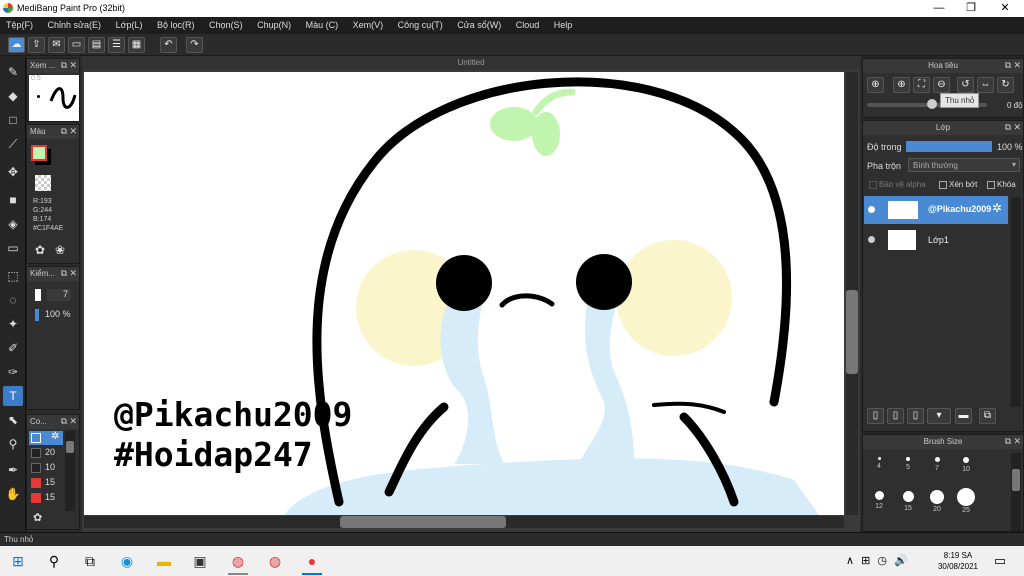 The height and width of the screenshot is (576, 1024). What do you see at coordinates (46, 468) in the screenshot?
I see `color-list-item: 10` at bounding box center [46, 468].